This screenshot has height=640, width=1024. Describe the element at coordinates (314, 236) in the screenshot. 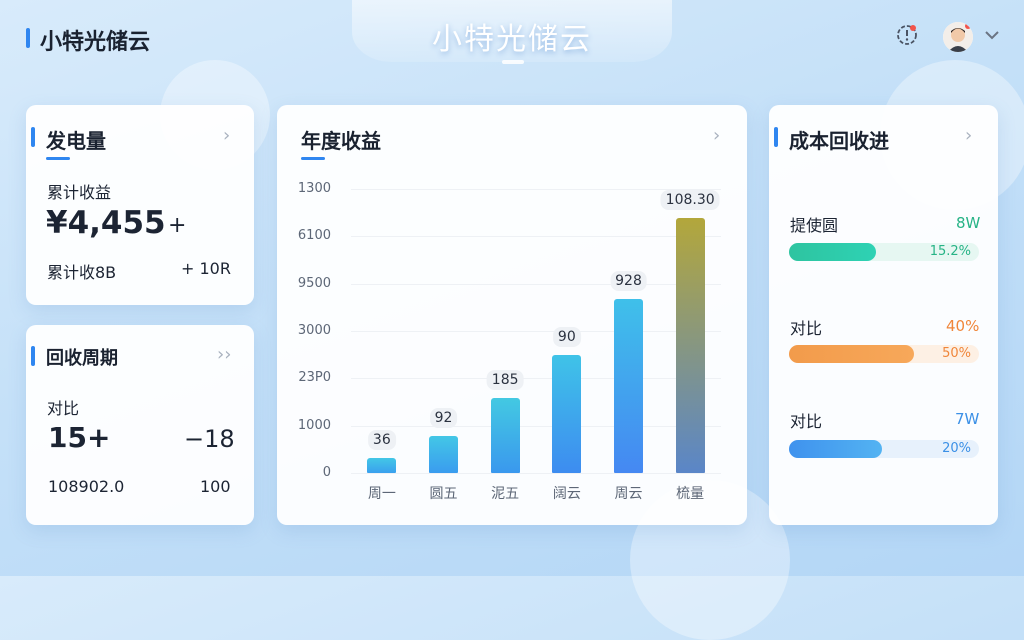

I see `y-tick-label: 6100` at that location.